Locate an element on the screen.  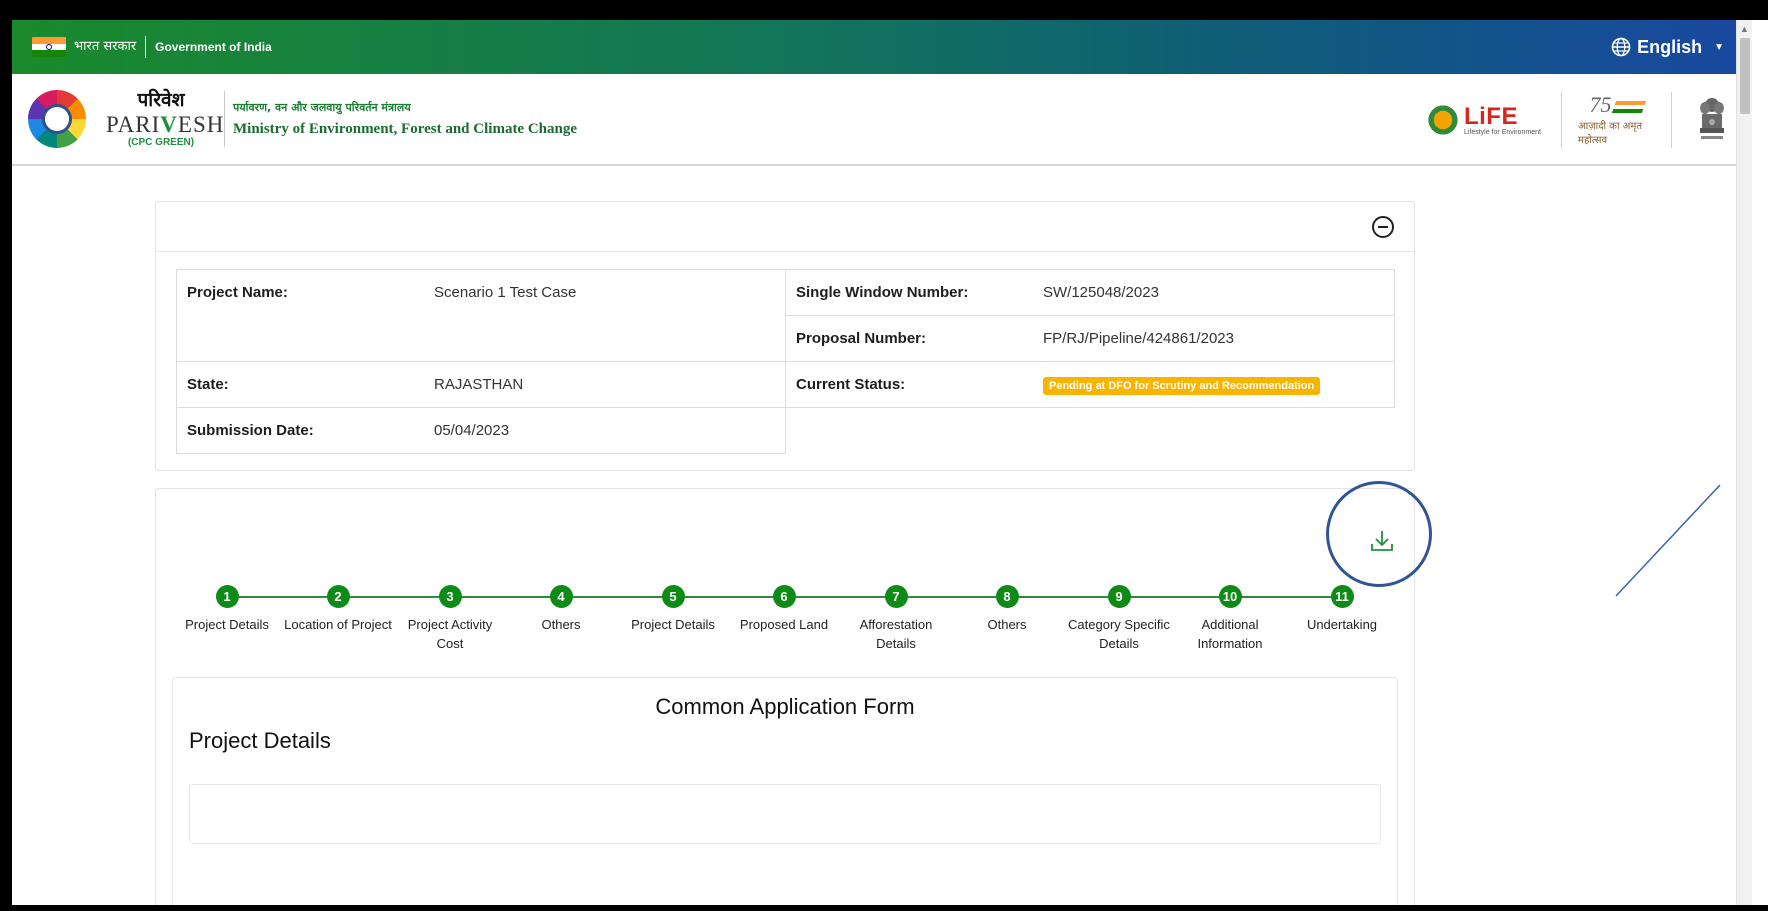
azadi-number: 75 is located at coordinates (1600, 104).